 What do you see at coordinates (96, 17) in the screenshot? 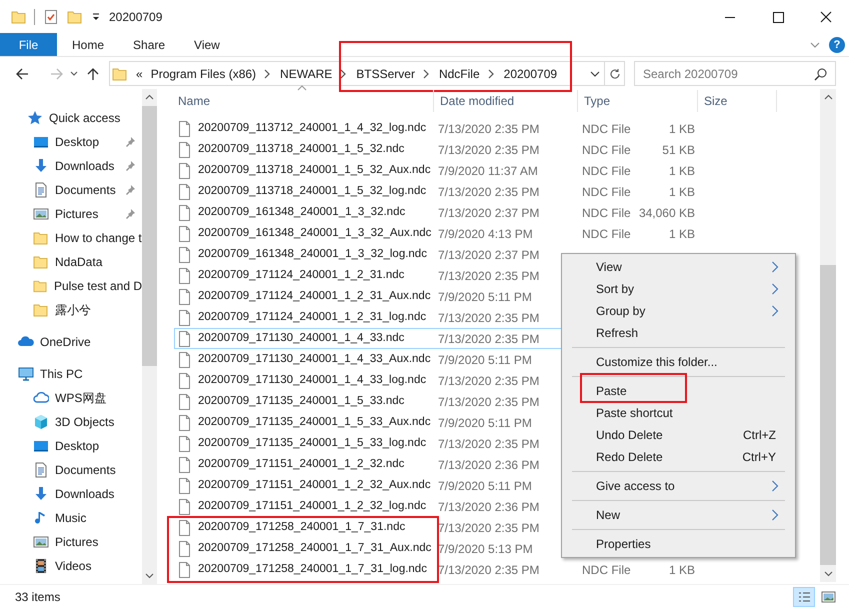
I see `dropdown-icon` at bounding box center [96, 17].